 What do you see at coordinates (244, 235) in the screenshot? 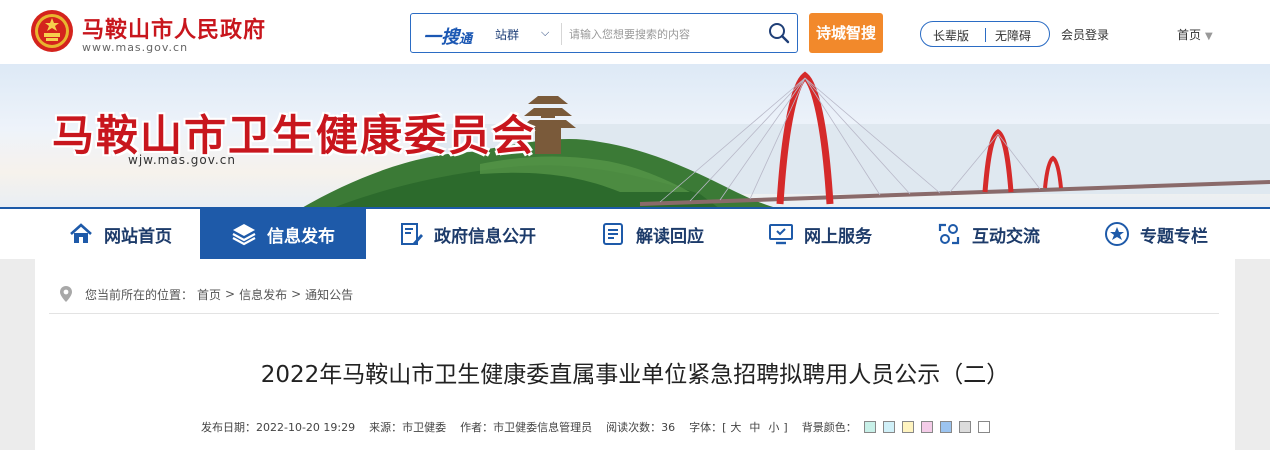
I see `layers-icon` at bounding box center [244, 235].